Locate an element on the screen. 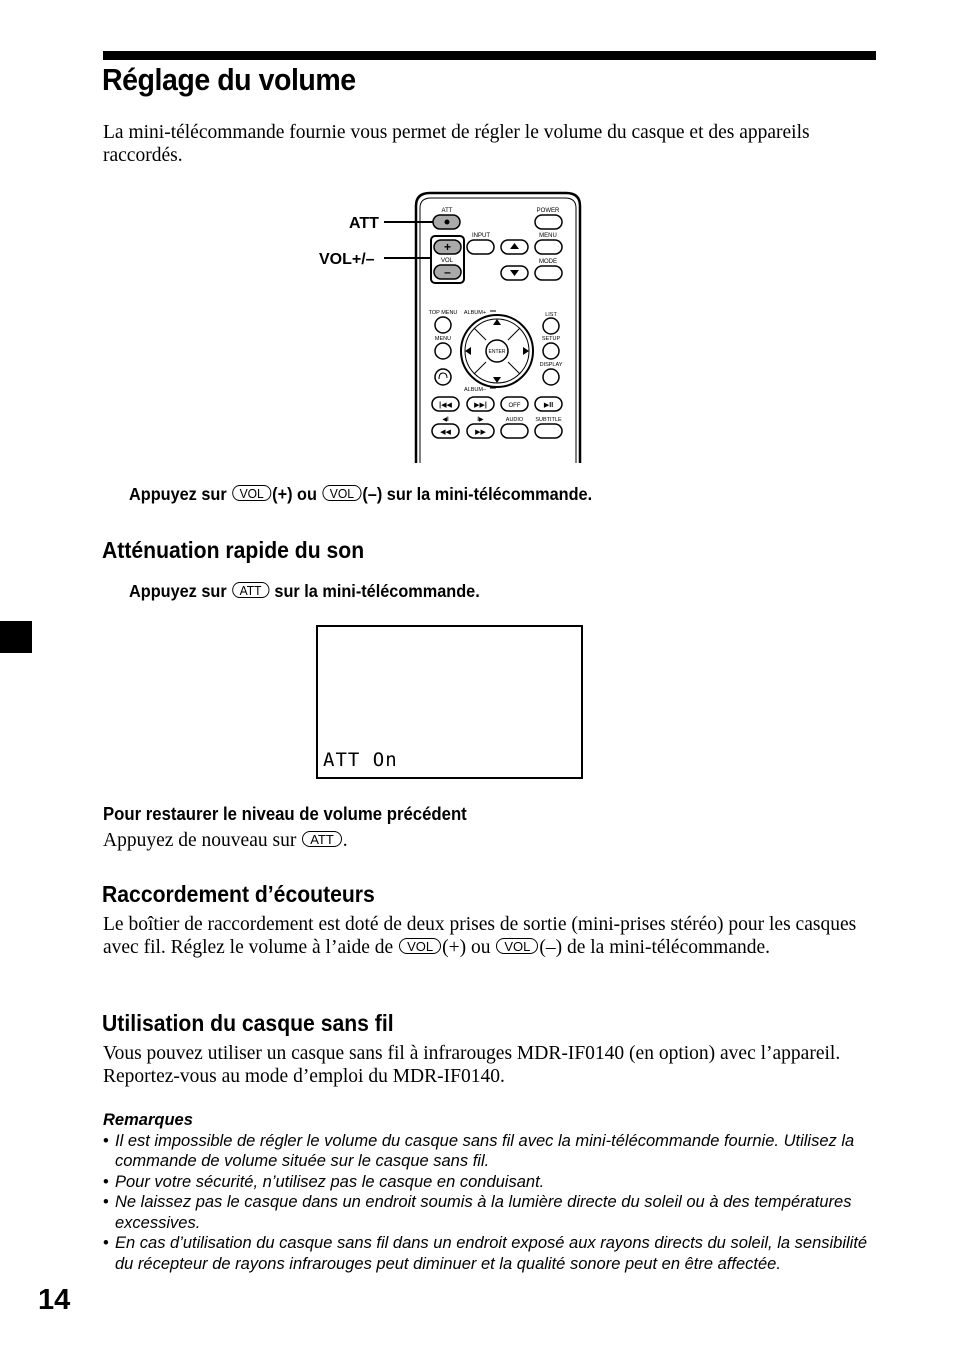 Image resolution: width=954 pixels, height=1352 pixels. menu-top-key-label: MENU is located at coordinates (548, 236).